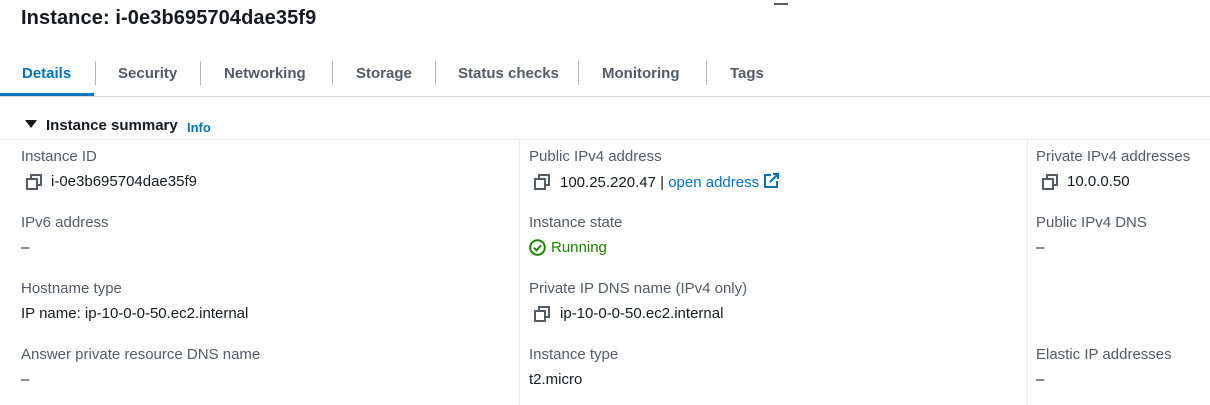  Describe the element at coordinates (46, 74) in the screenshot. I see `tab-details: Details` at that location.